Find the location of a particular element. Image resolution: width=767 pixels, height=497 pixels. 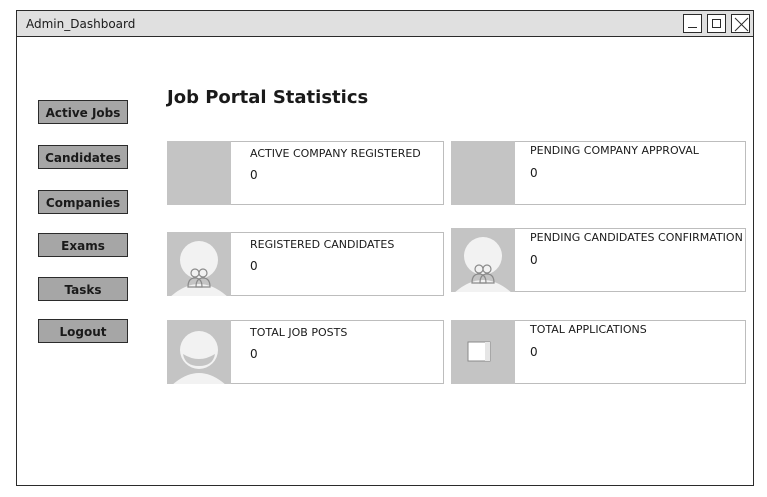

sidebar-item-tasks: Tasks is located at coordinates (83, 289).